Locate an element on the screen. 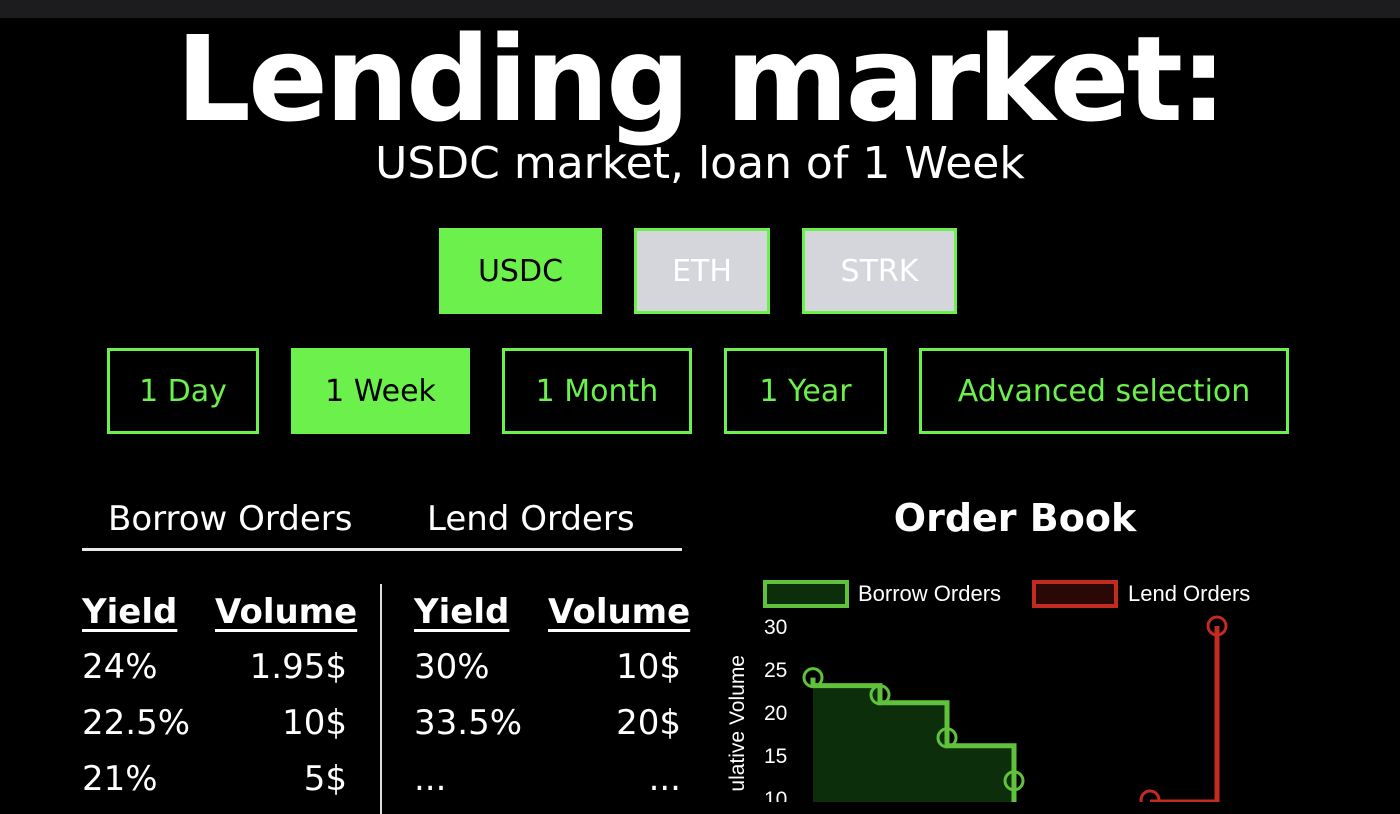 This screenshot has height=814, width=1400. asset-eth-button: ETH is located at coordinates (702, 271).